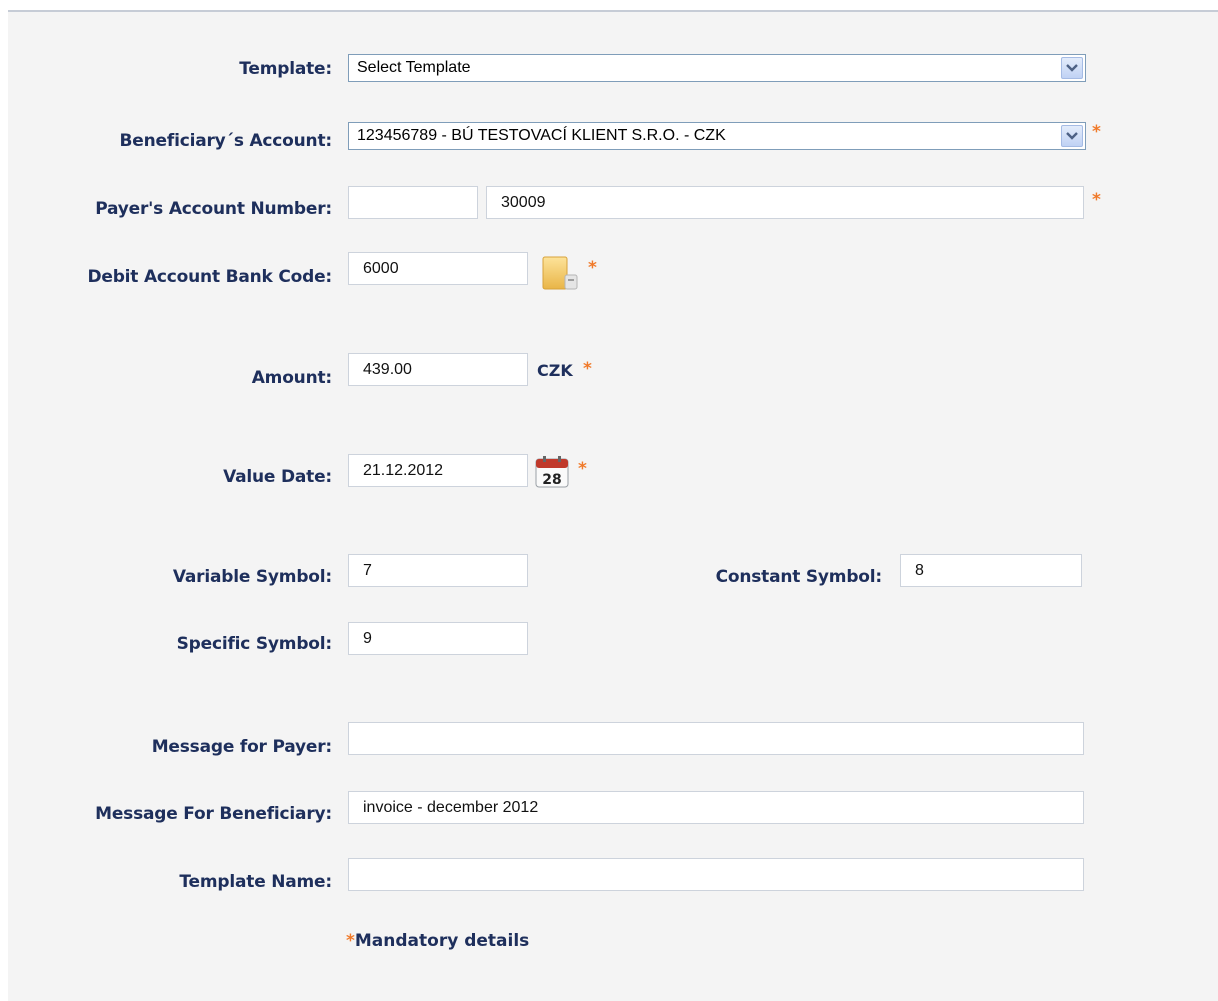 This screenshot has height=1001, width=1218. Describe the element at coordinates (438, 268) in the screenshot. I see `debit-bank-code-input: 6000` at that location.